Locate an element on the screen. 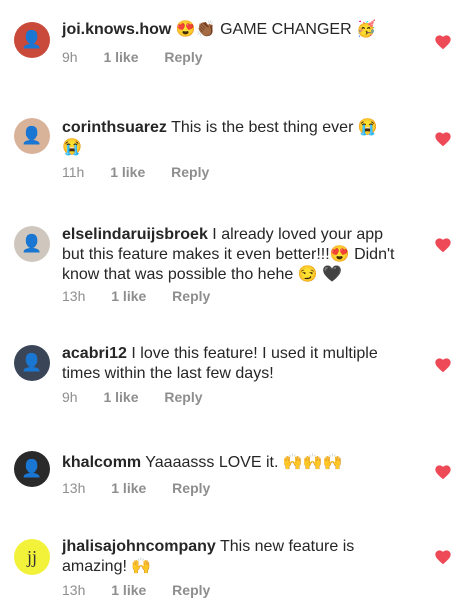 The image size is (474, 615). username: joi.knows.how is located at coordinates (116, 29).